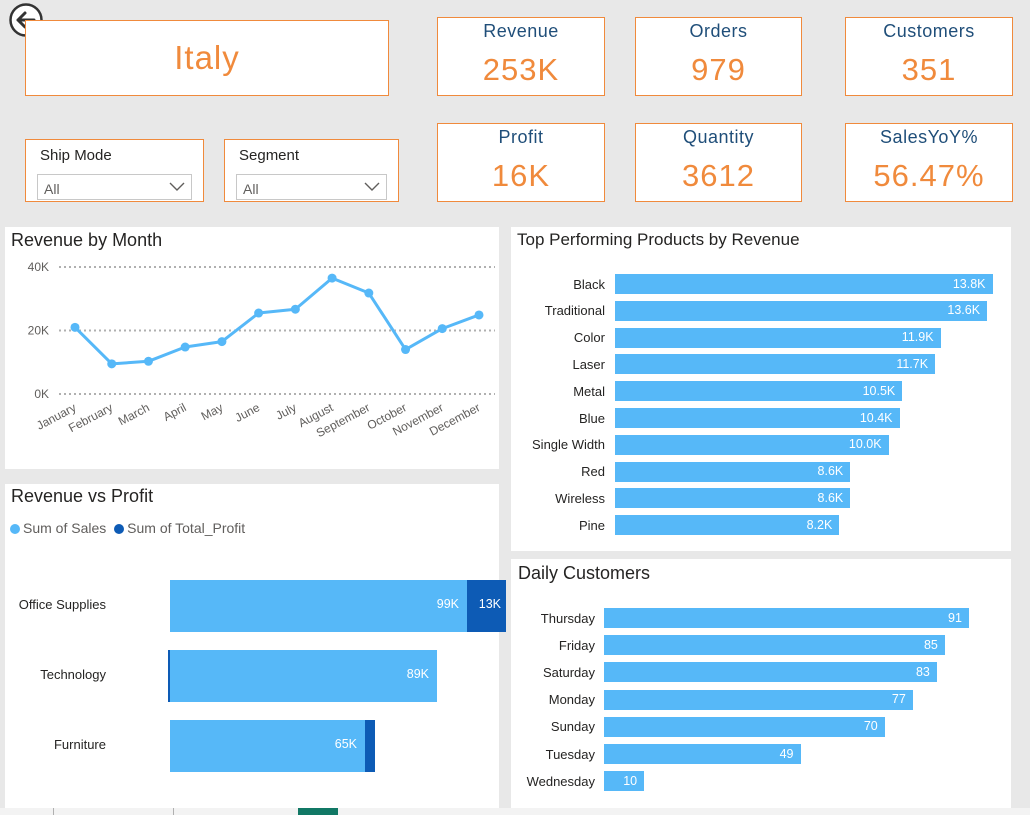 The height and width of the screenshot is (815, 1030). What do you see at coordinates (574, 311) in the screenshot?
I see `category-label: Traditional` at bounding box center [574, 311].